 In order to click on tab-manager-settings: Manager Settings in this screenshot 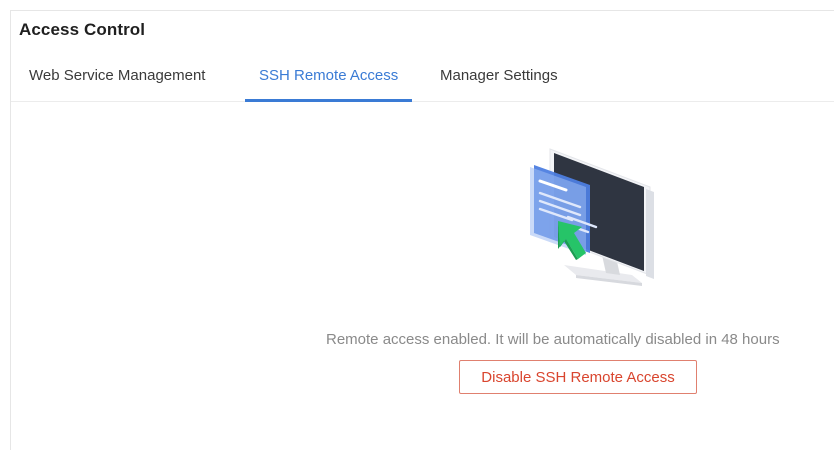, I will do `click(499, 75)`.